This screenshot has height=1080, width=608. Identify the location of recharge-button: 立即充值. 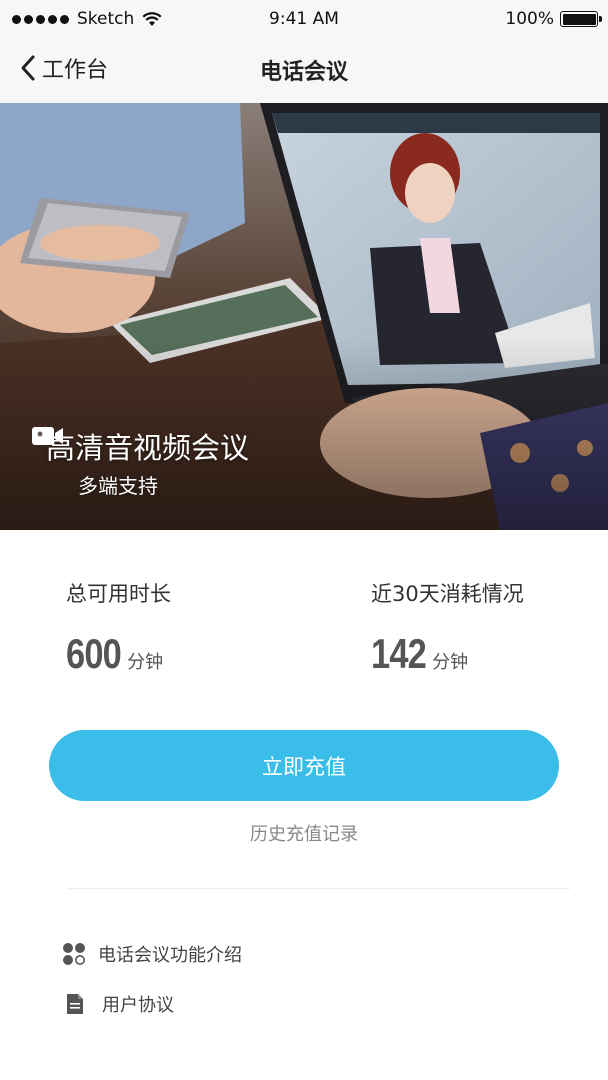
(304, 765).